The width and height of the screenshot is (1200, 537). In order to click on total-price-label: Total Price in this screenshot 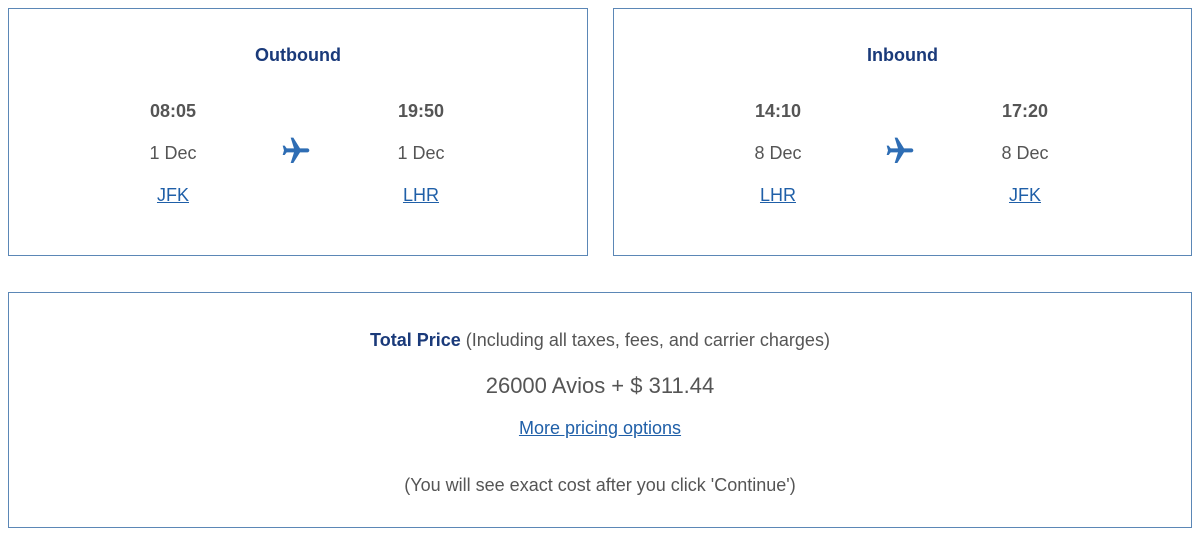, I will do `click(415, 340)`.